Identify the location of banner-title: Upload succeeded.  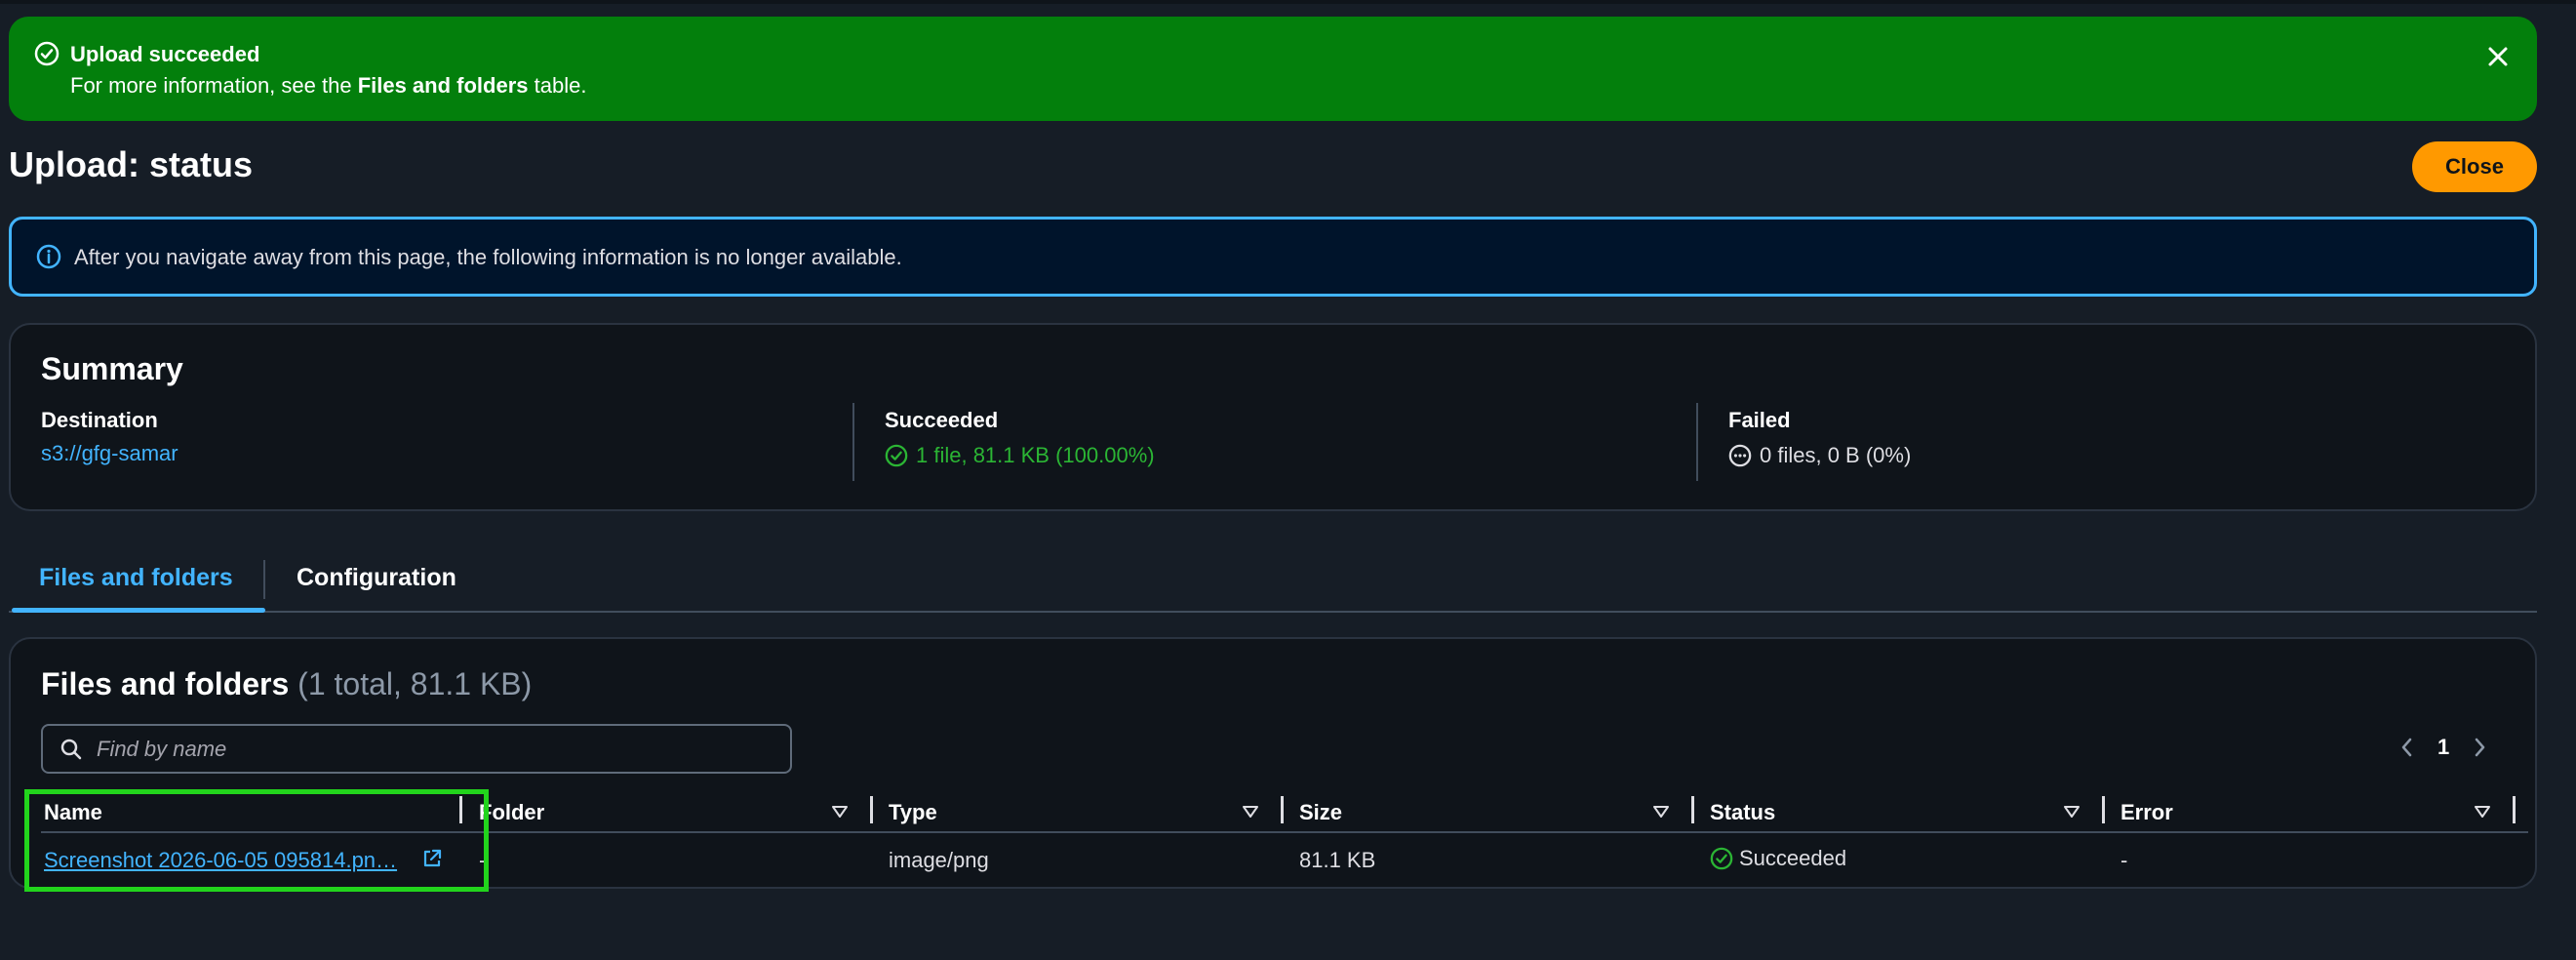
(165, 54).